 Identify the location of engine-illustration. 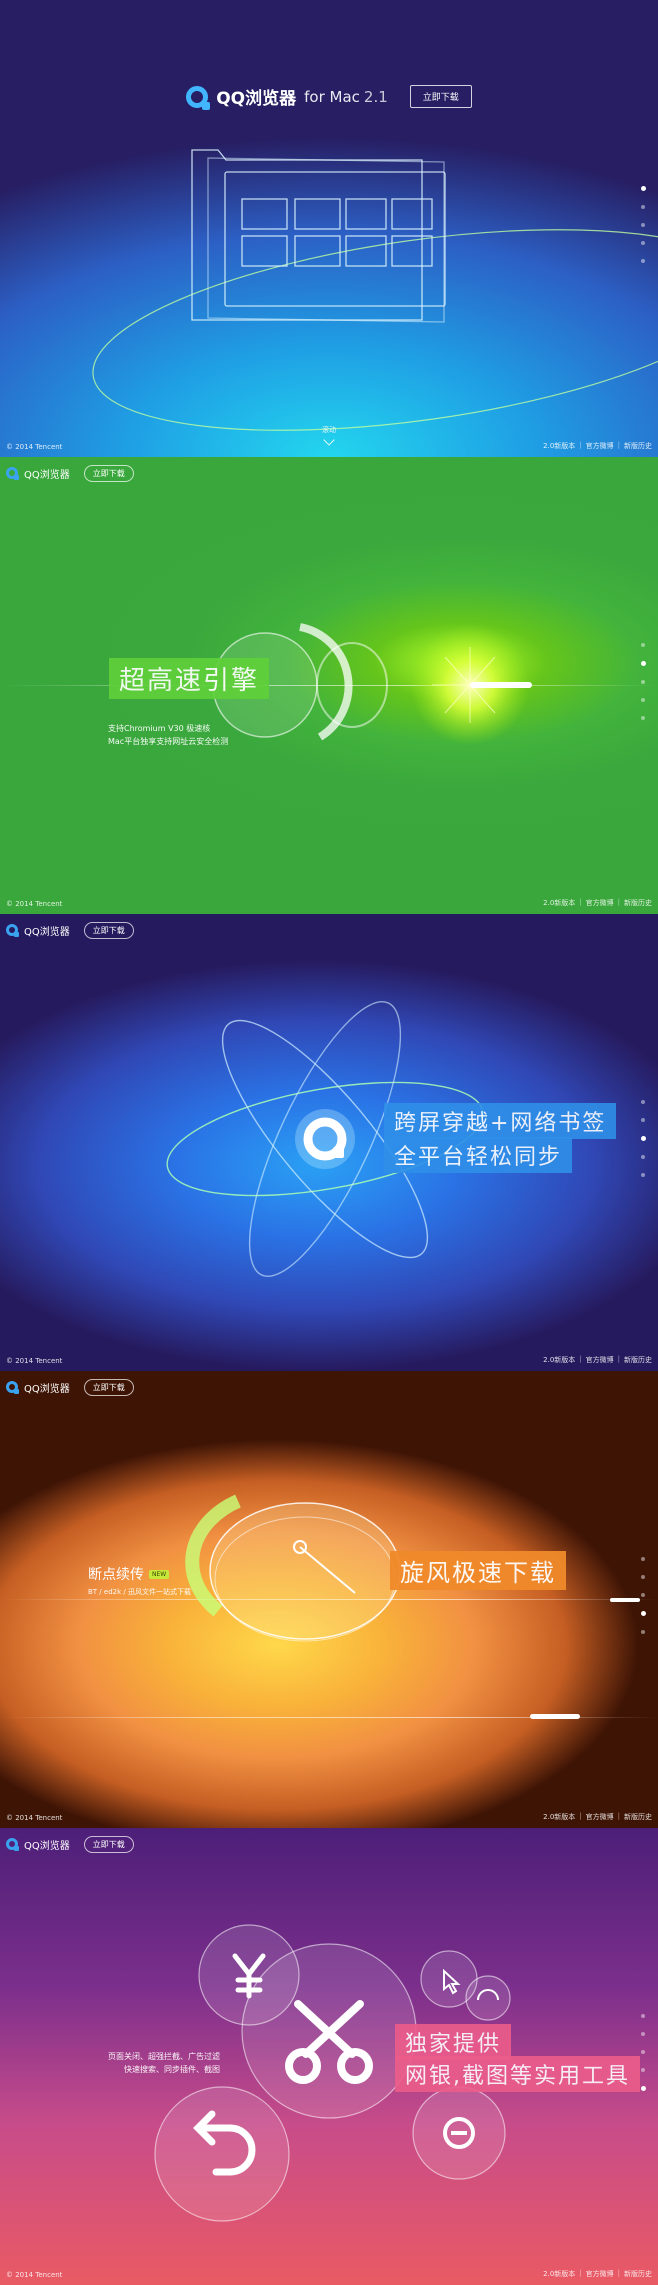
(372, 684).